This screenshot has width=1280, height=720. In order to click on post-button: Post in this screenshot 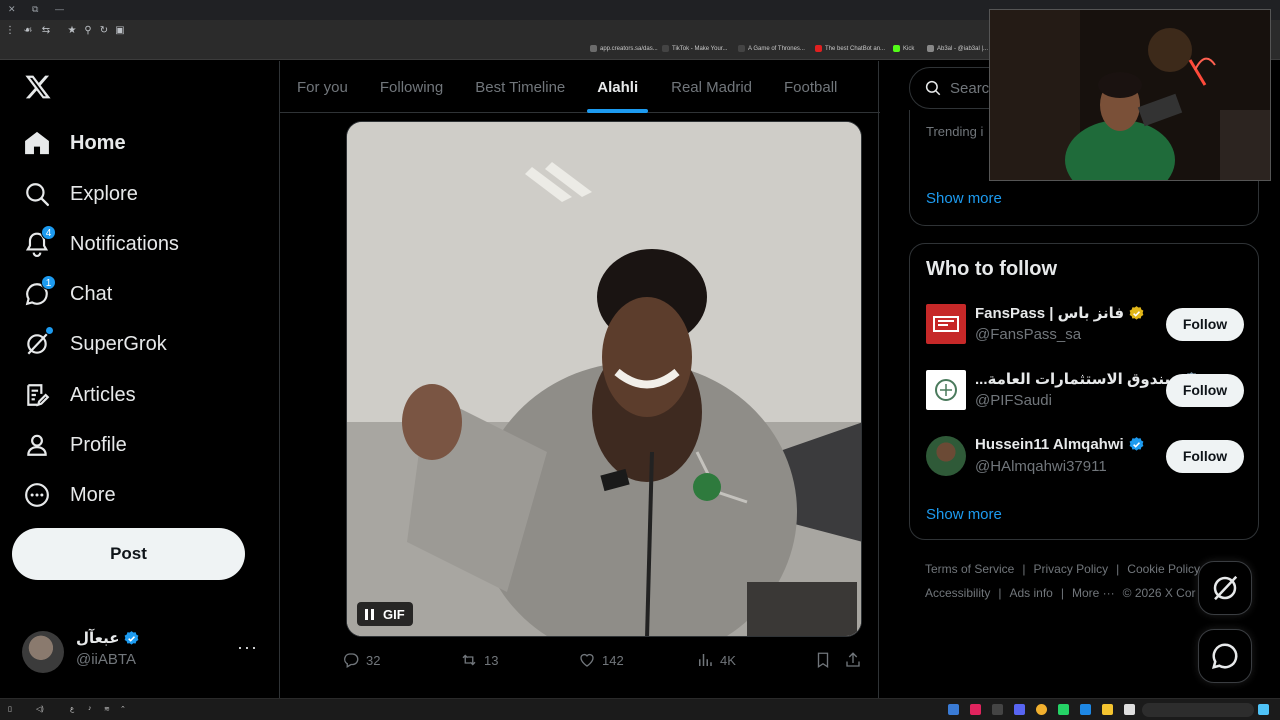, I will do `click(128, 554)`.